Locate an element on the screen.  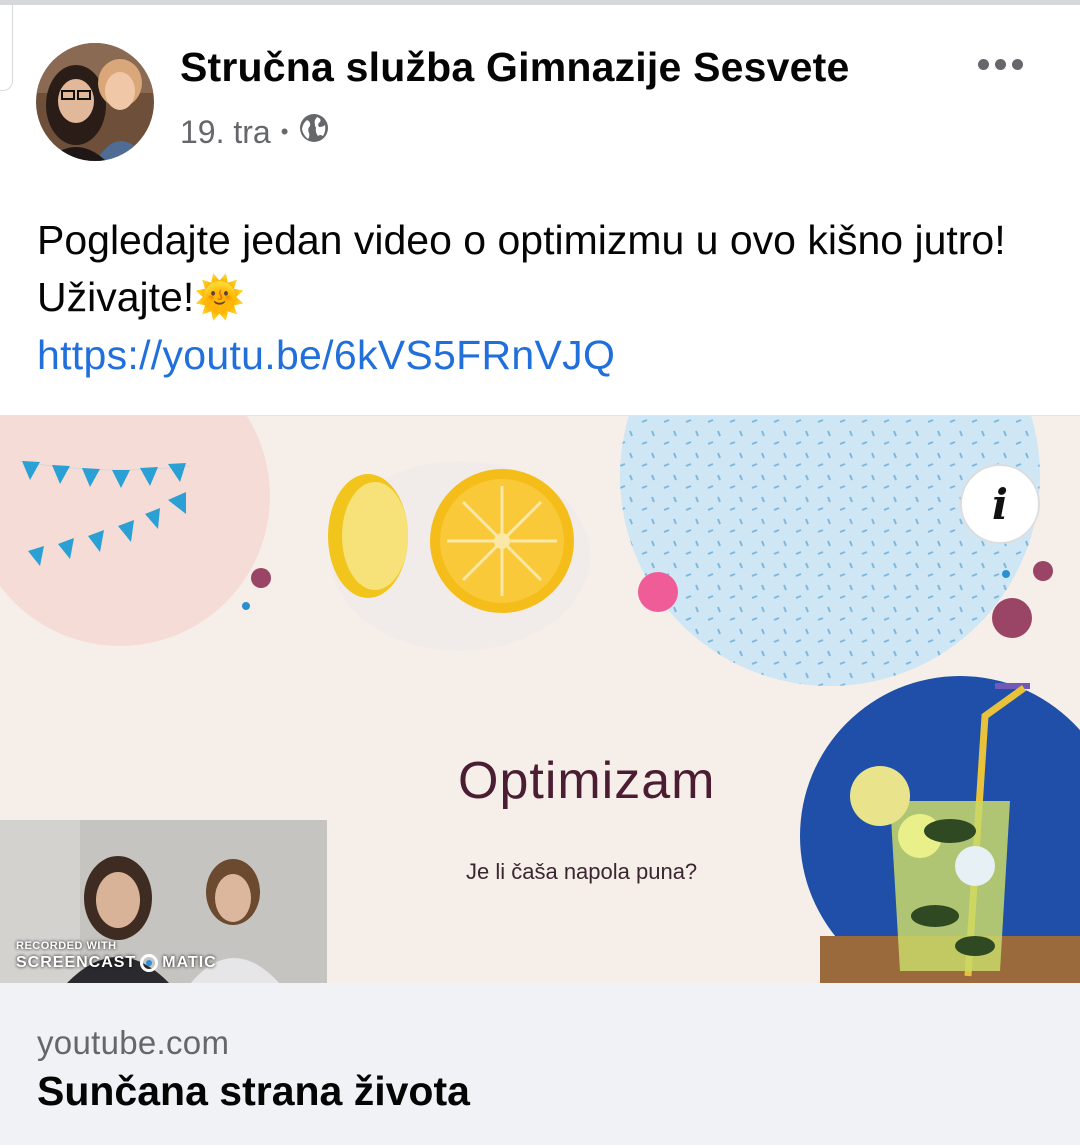
webcam-overlay: RECORDED WITH SCREENCAST MATIC is located at coordinates (163, 902).